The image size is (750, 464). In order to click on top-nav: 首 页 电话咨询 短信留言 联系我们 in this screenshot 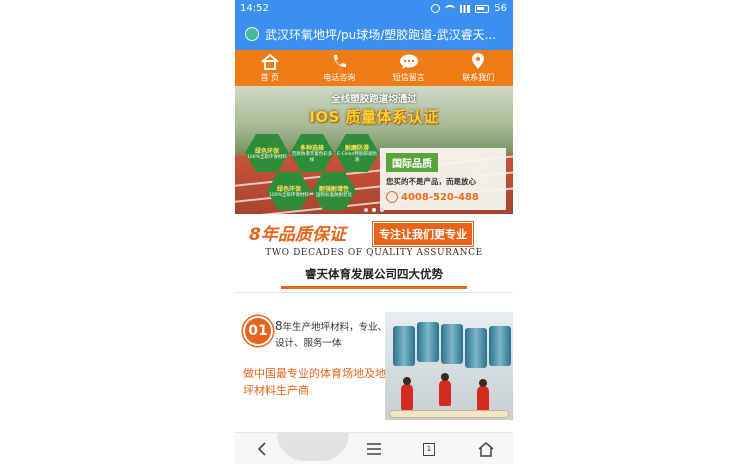, I will do `click(374, 68)`.